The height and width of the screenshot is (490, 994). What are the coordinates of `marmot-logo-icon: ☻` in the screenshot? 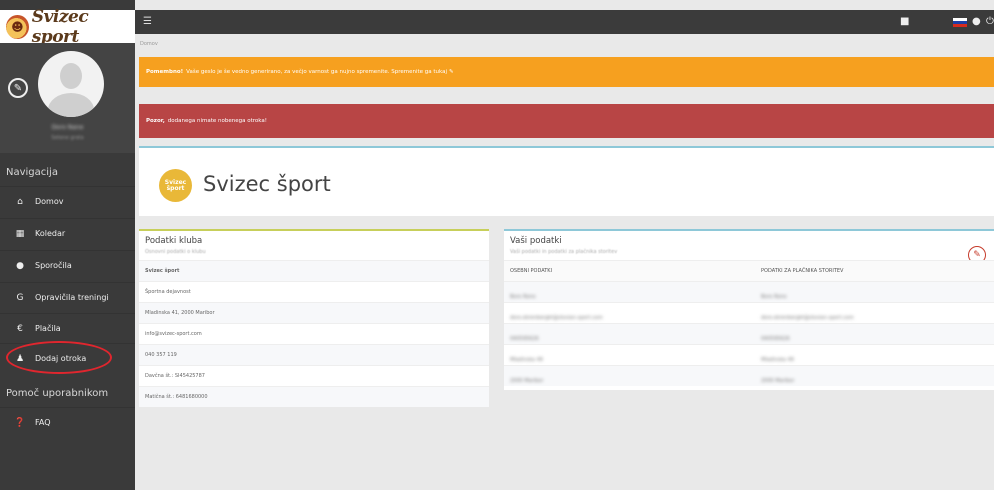 It's located at (17, 26).